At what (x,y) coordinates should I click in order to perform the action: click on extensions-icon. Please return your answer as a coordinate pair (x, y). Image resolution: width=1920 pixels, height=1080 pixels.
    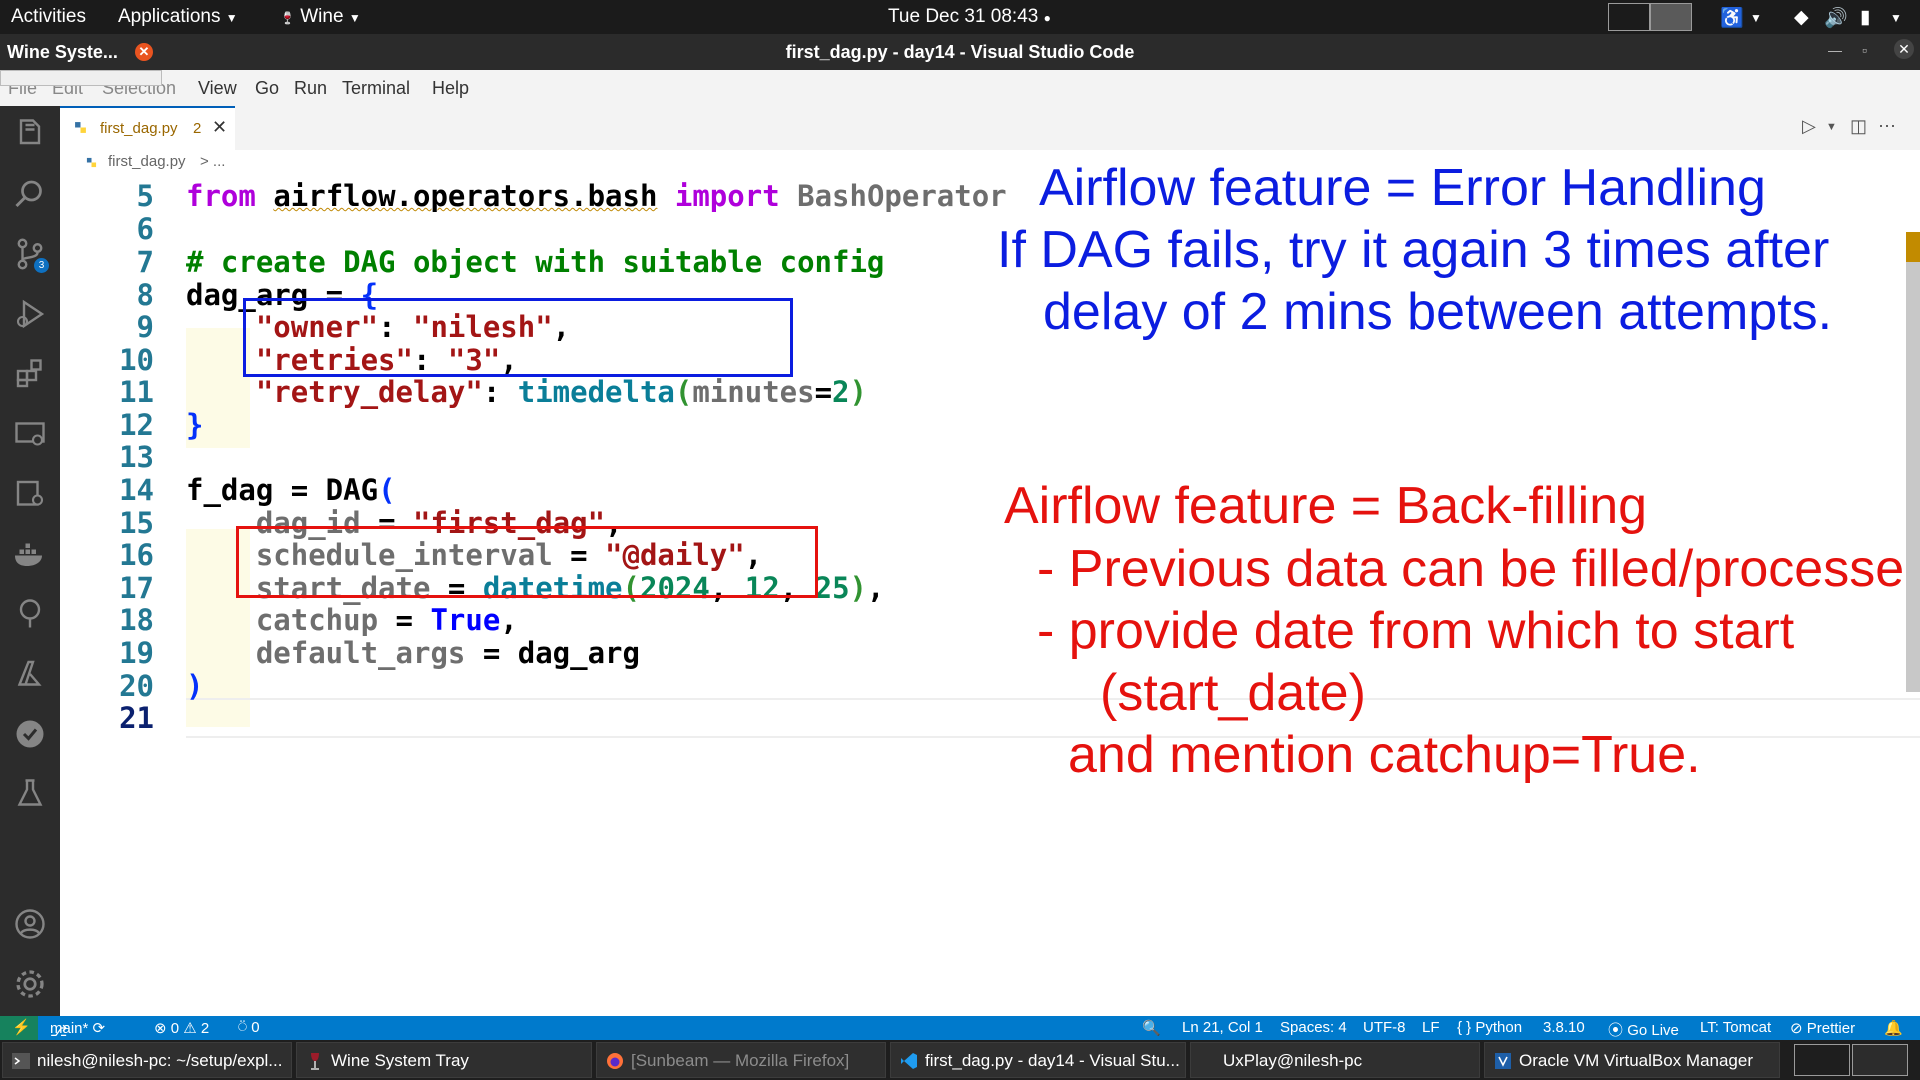
    Looking at the image, I should click on (30, 374).